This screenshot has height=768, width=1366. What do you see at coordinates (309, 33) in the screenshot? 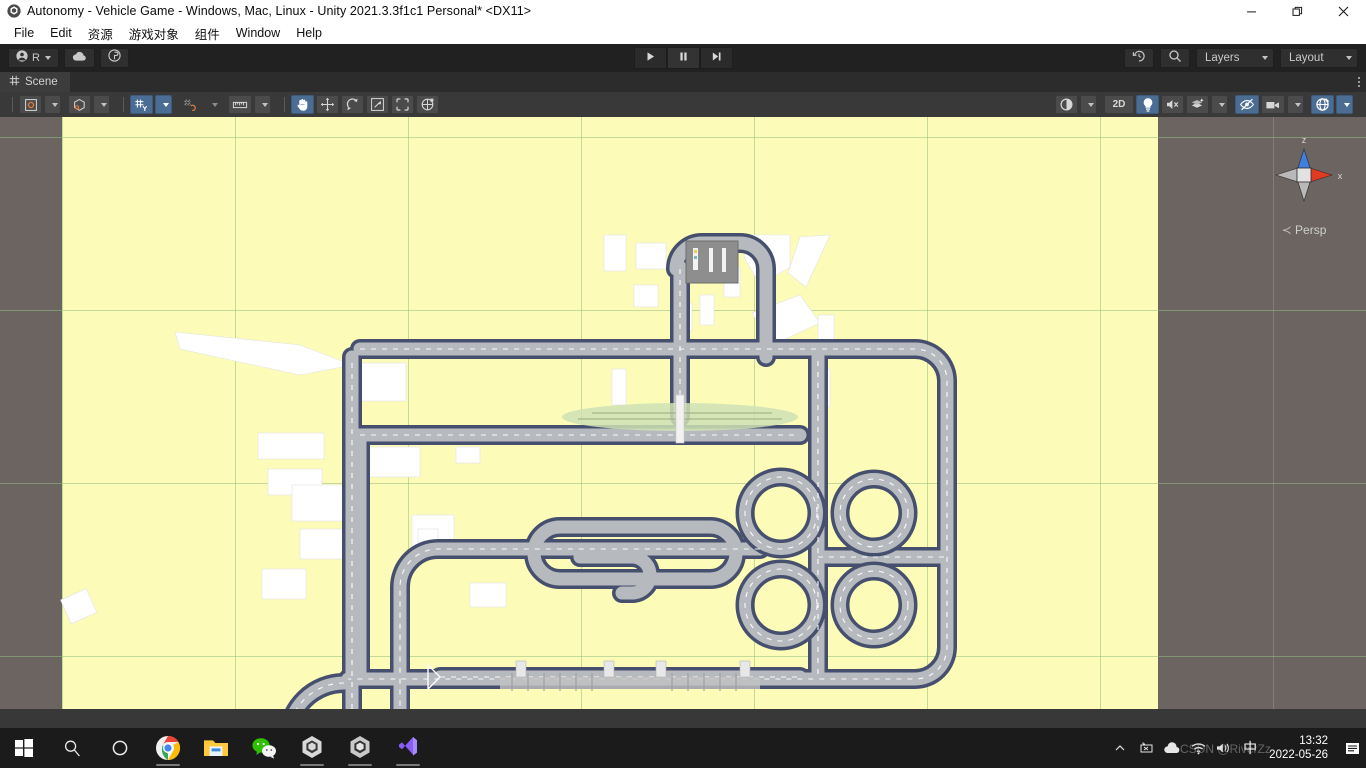
I see `menu-help: Help` at bounding box center [309, 33].